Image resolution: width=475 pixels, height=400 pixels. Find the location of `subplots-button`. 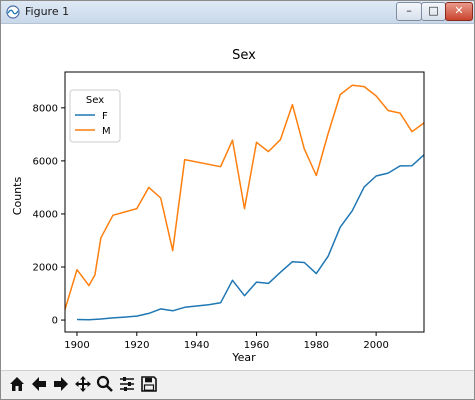

subplots-button is located at coordinates (127, 384).